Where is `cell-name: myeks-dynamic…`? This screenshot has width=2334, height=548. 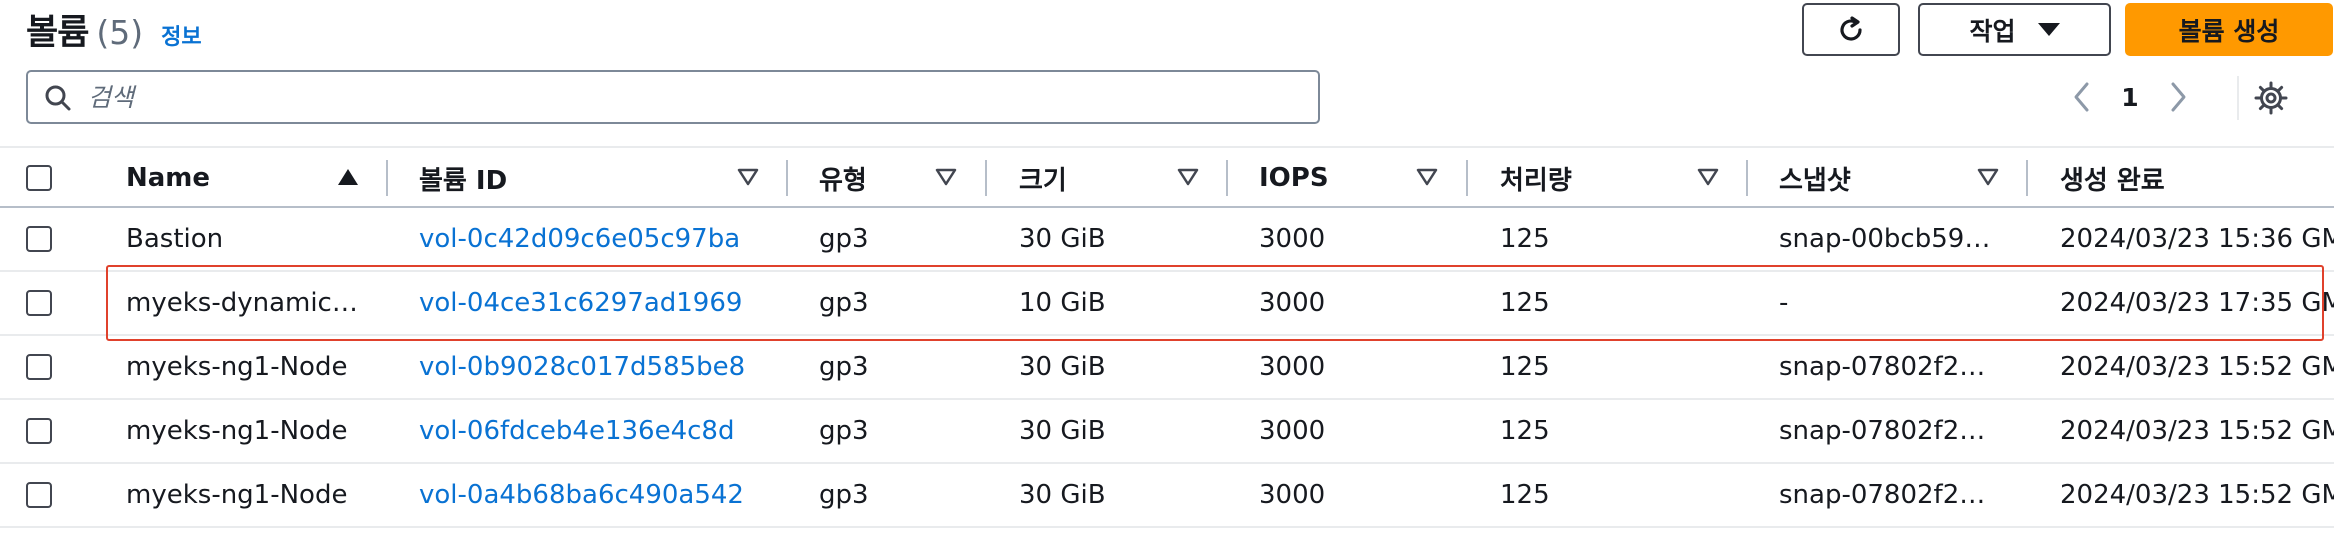 cell-name: myeks-dynamic… is located at coordinates (242, 303).